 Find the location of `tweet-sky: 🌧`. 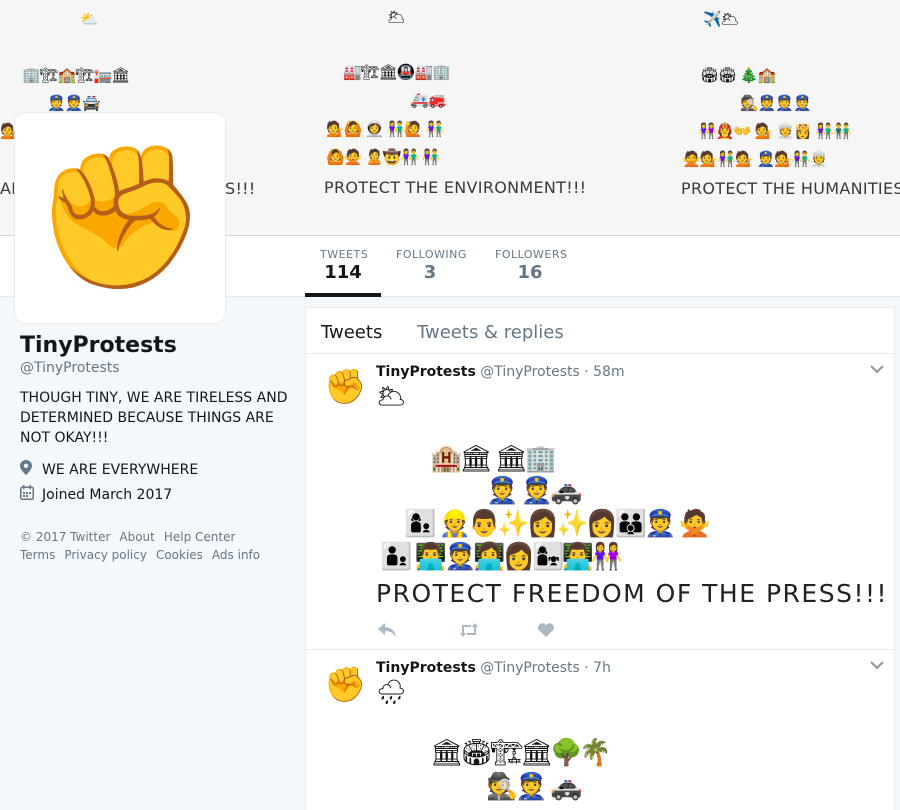

tweet-sky: 🌧 is located at coordinates (391, 692).